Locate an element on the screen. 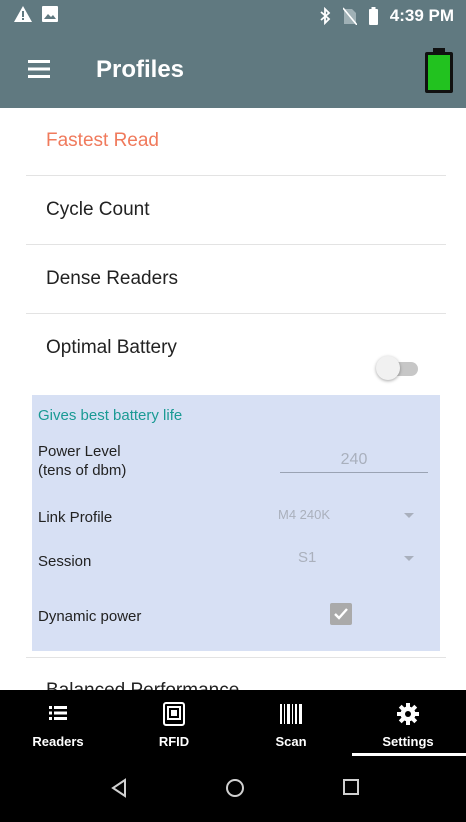  power-level-label: Power Level (tens of dbm) is located at coordinates (82, 461).